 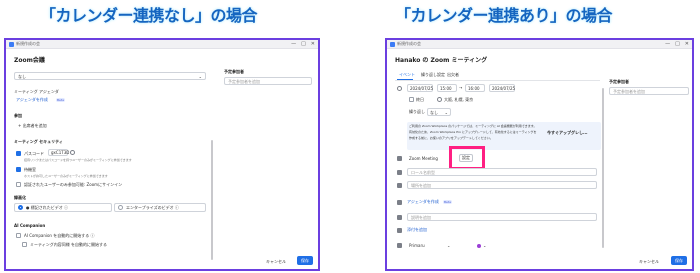 I want to click on page-title: Hanako の Zoom ミーティング, so click(x=441, y=60).